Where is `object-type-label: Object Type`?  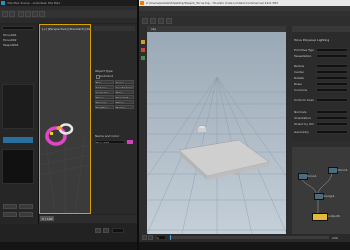
object-type-label: Object Type is located at coordinates (104, 71).